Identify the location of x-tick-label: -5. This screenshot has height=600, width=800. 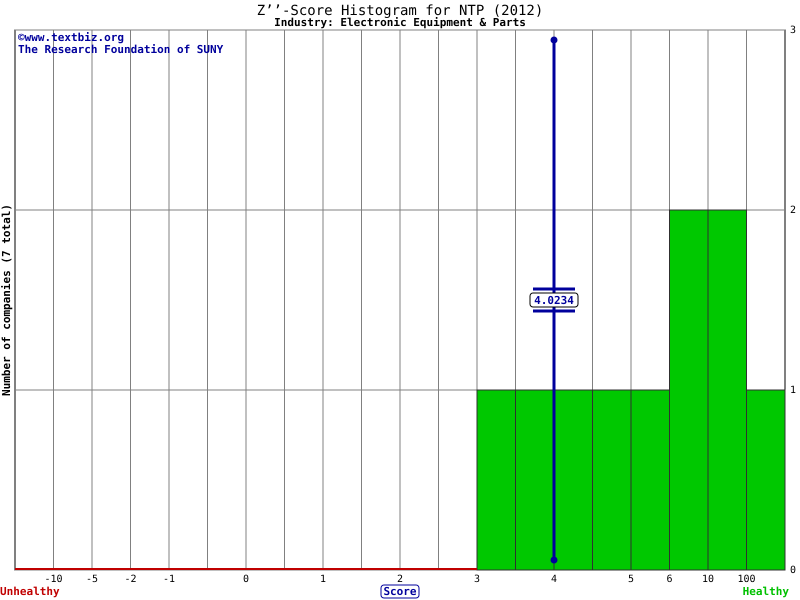
(92, 579).